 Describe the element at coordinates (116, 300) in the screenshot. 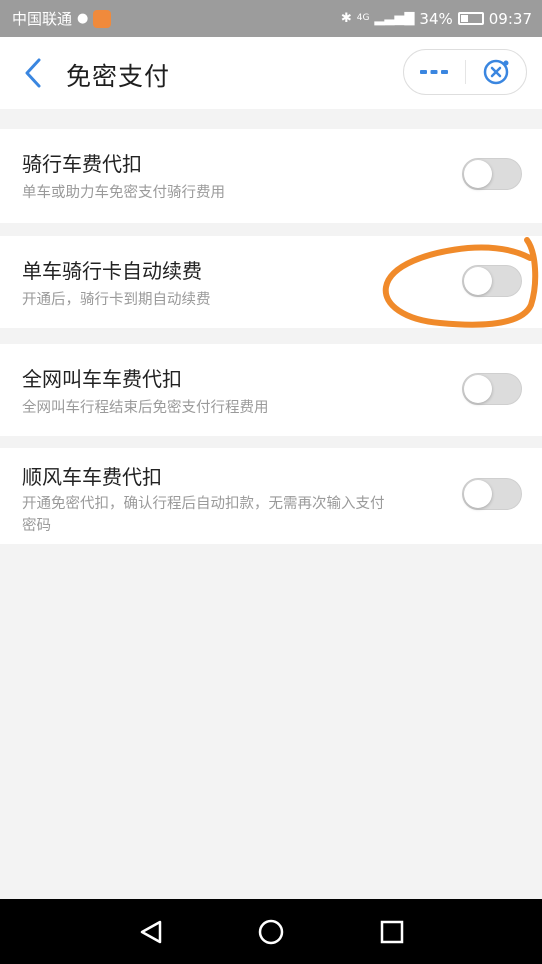

I see `setting-desc: 开通后，骑行卡到期自动续费` at that location.